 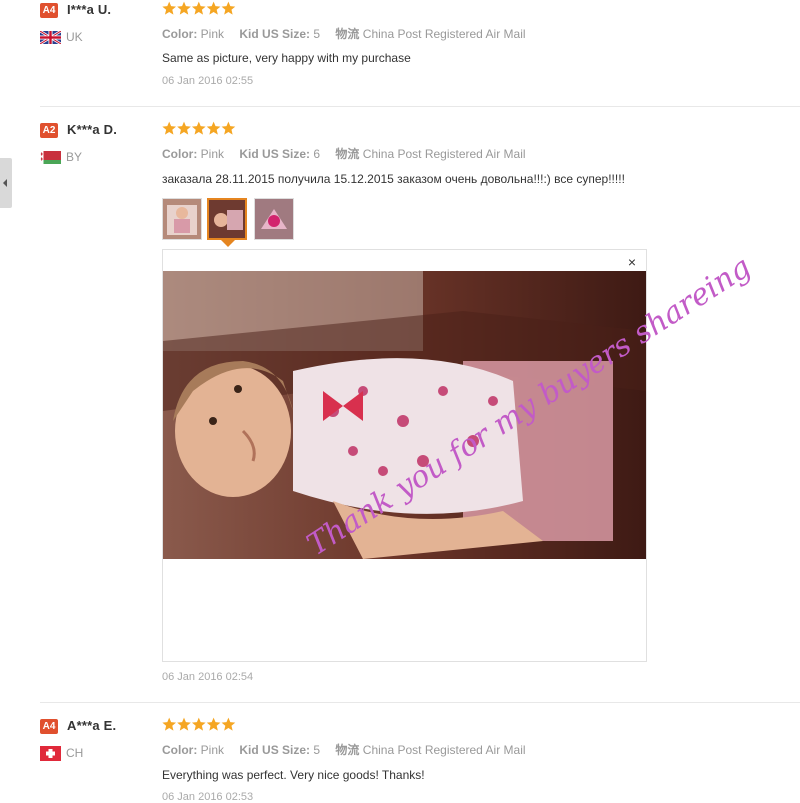 What do you see at coordinates (74, 37) in the screenshot?
I see `buyer-country: UK` at bounding box center [74, 37].